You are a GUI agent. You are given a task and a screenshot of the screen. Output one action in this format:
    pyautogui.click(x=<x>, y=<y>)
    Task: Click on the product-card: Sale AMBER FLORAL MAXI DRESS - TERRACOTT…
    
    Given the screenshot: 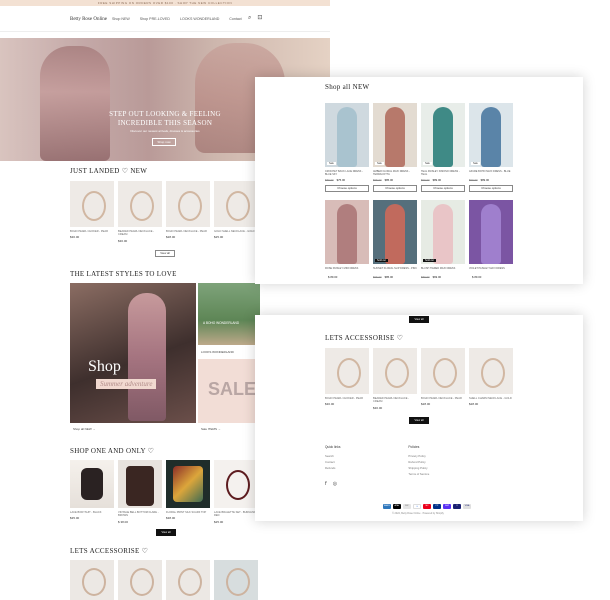 What is the action you would take?
    pyautogui.click(x=395, y=147)
    